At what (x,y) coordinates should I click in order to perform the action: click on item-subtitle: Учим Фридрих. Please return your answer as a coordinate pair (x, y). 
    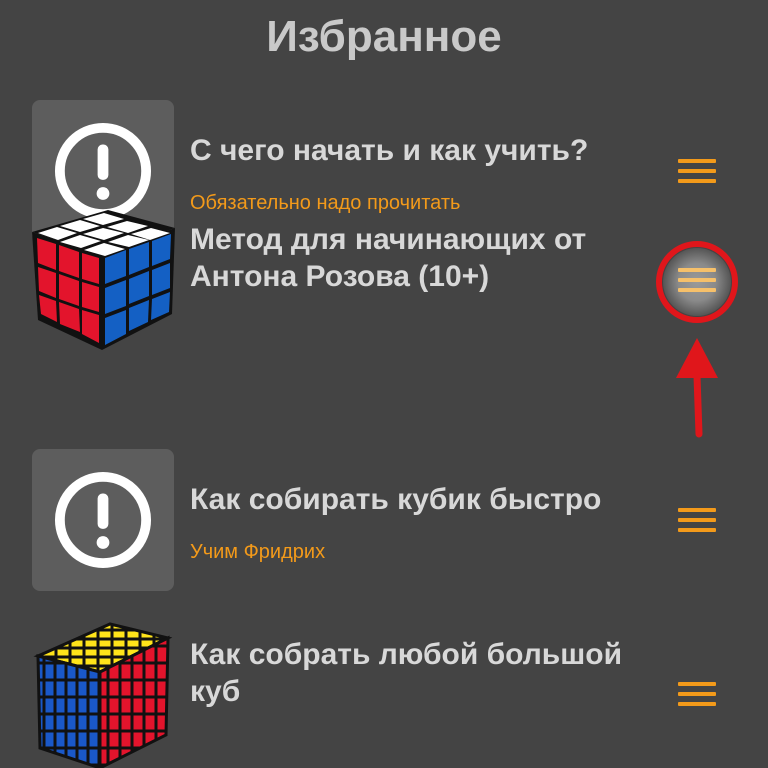
    Looking at the image, I should click on (258, 552).